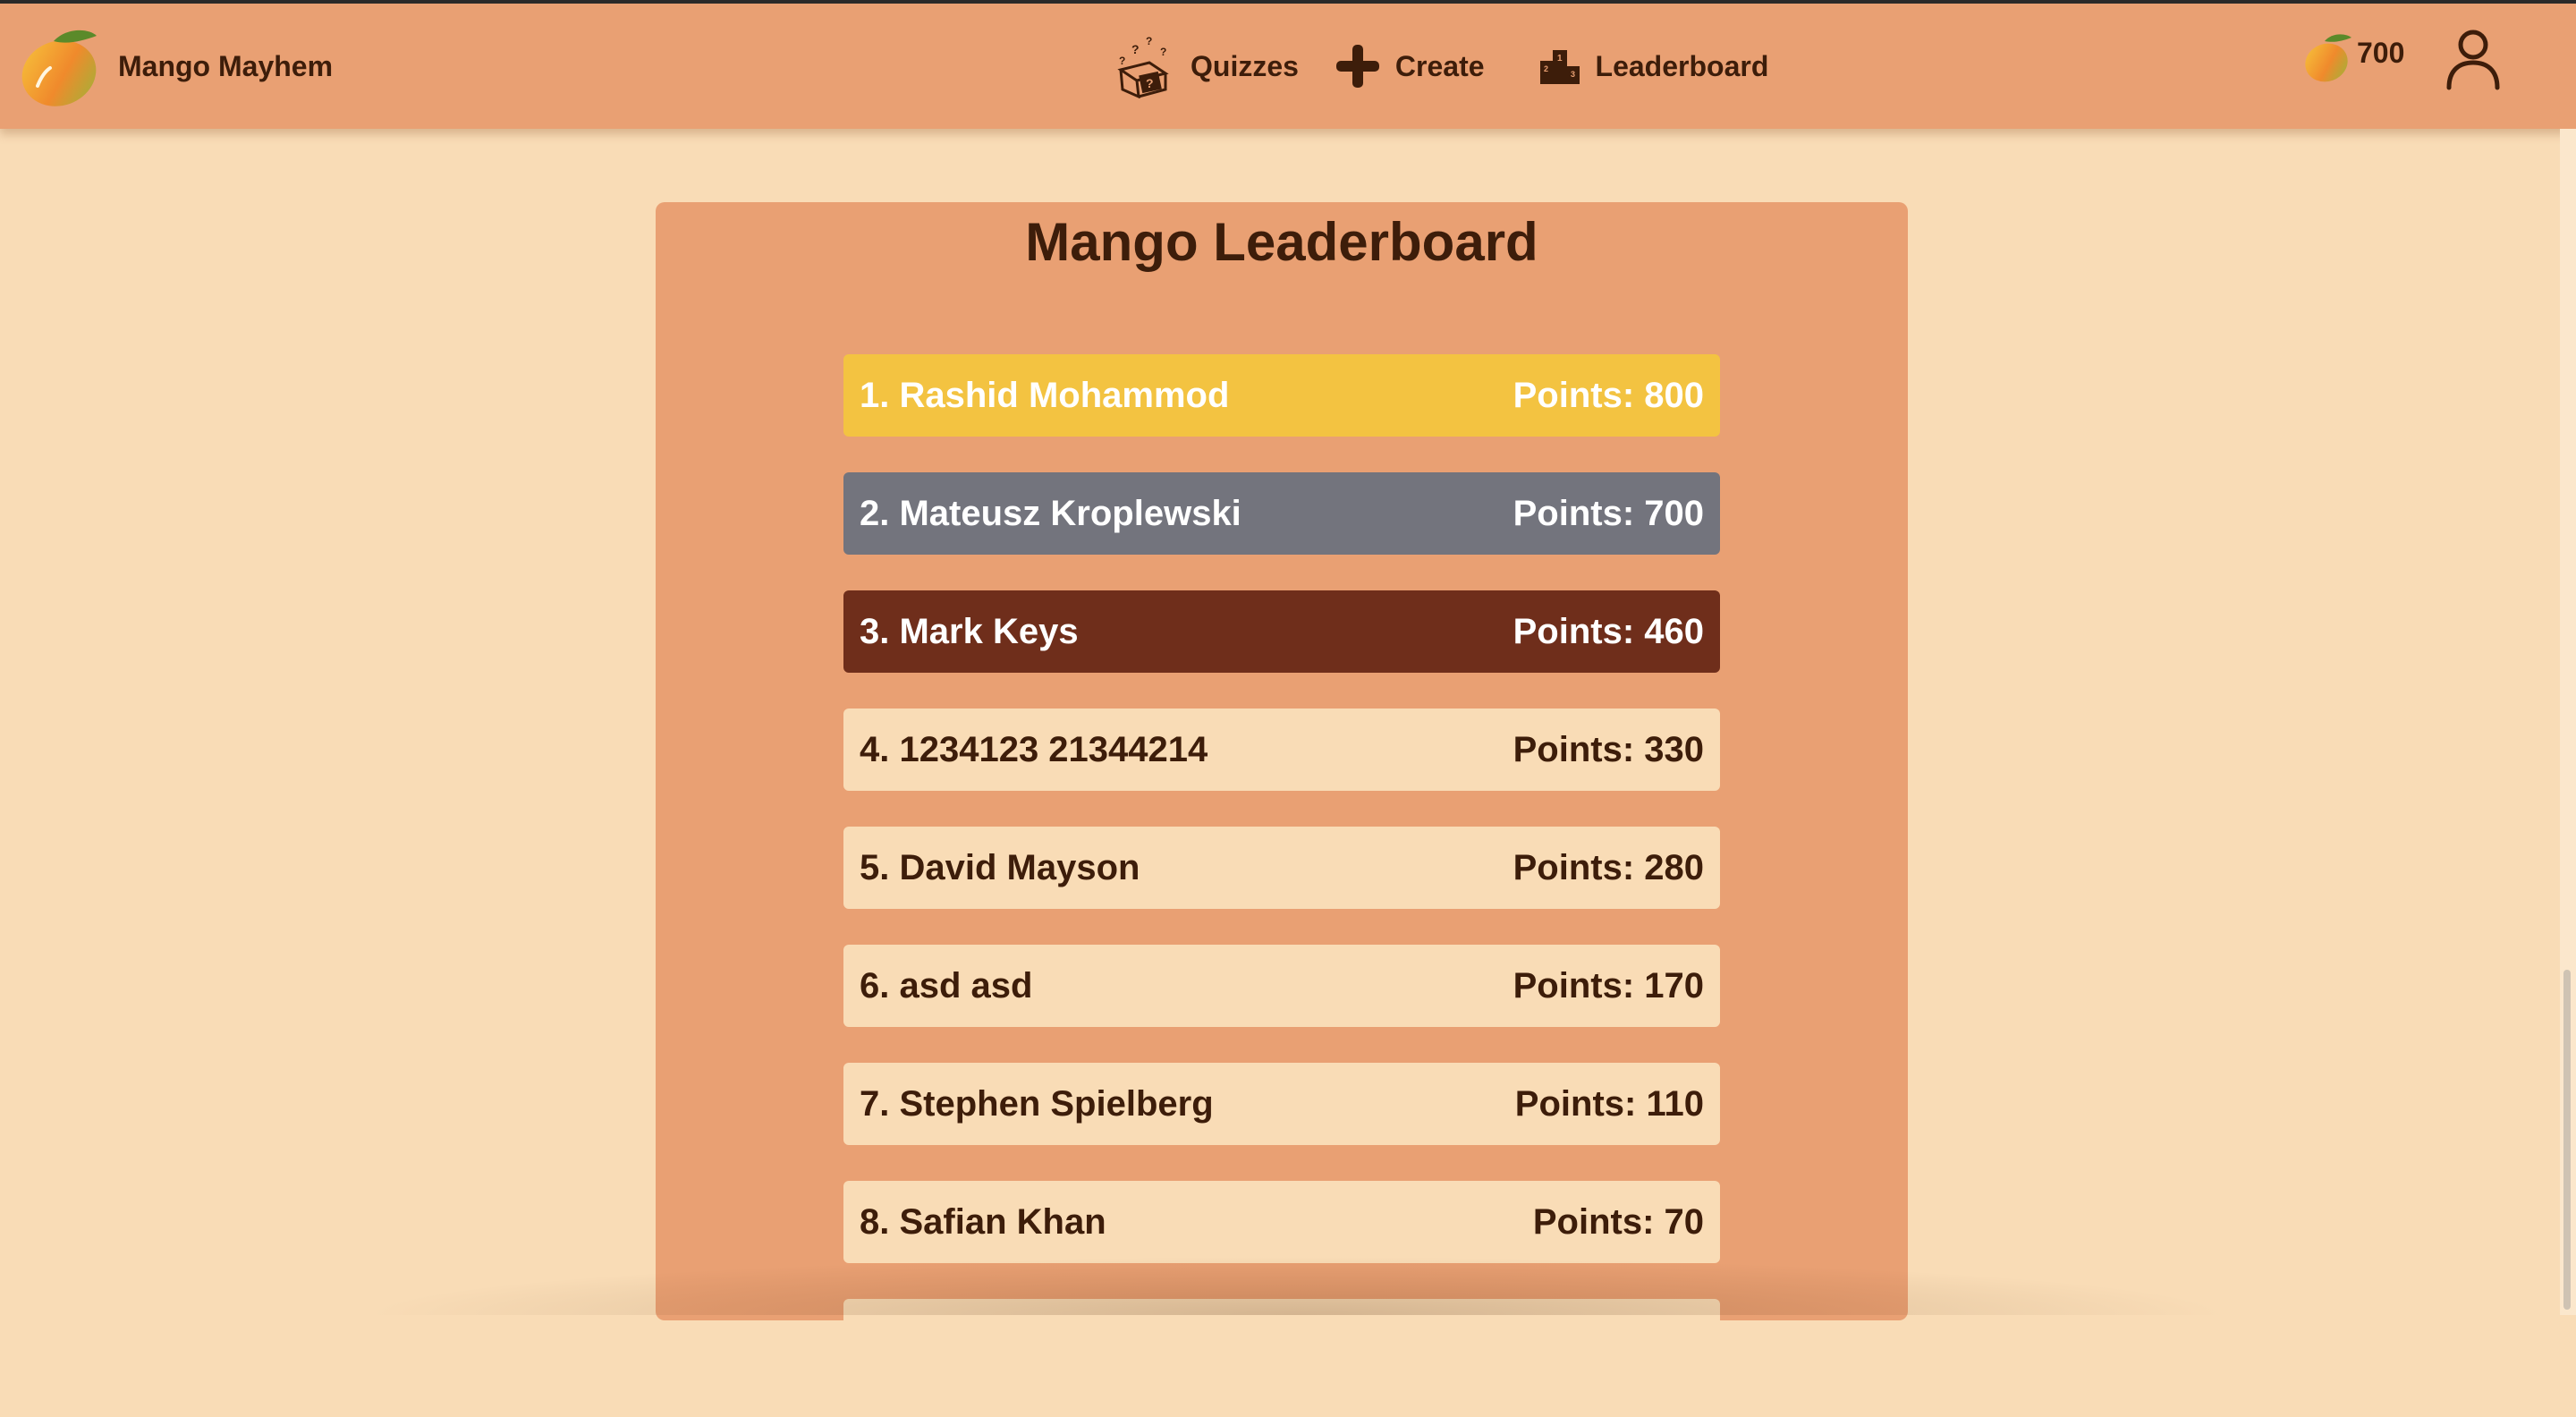 The image size is (2576, 1417). Describe the element at coordinates (2567, 1140) in the screenshot. I see `scrollbar-thumb` at that location.